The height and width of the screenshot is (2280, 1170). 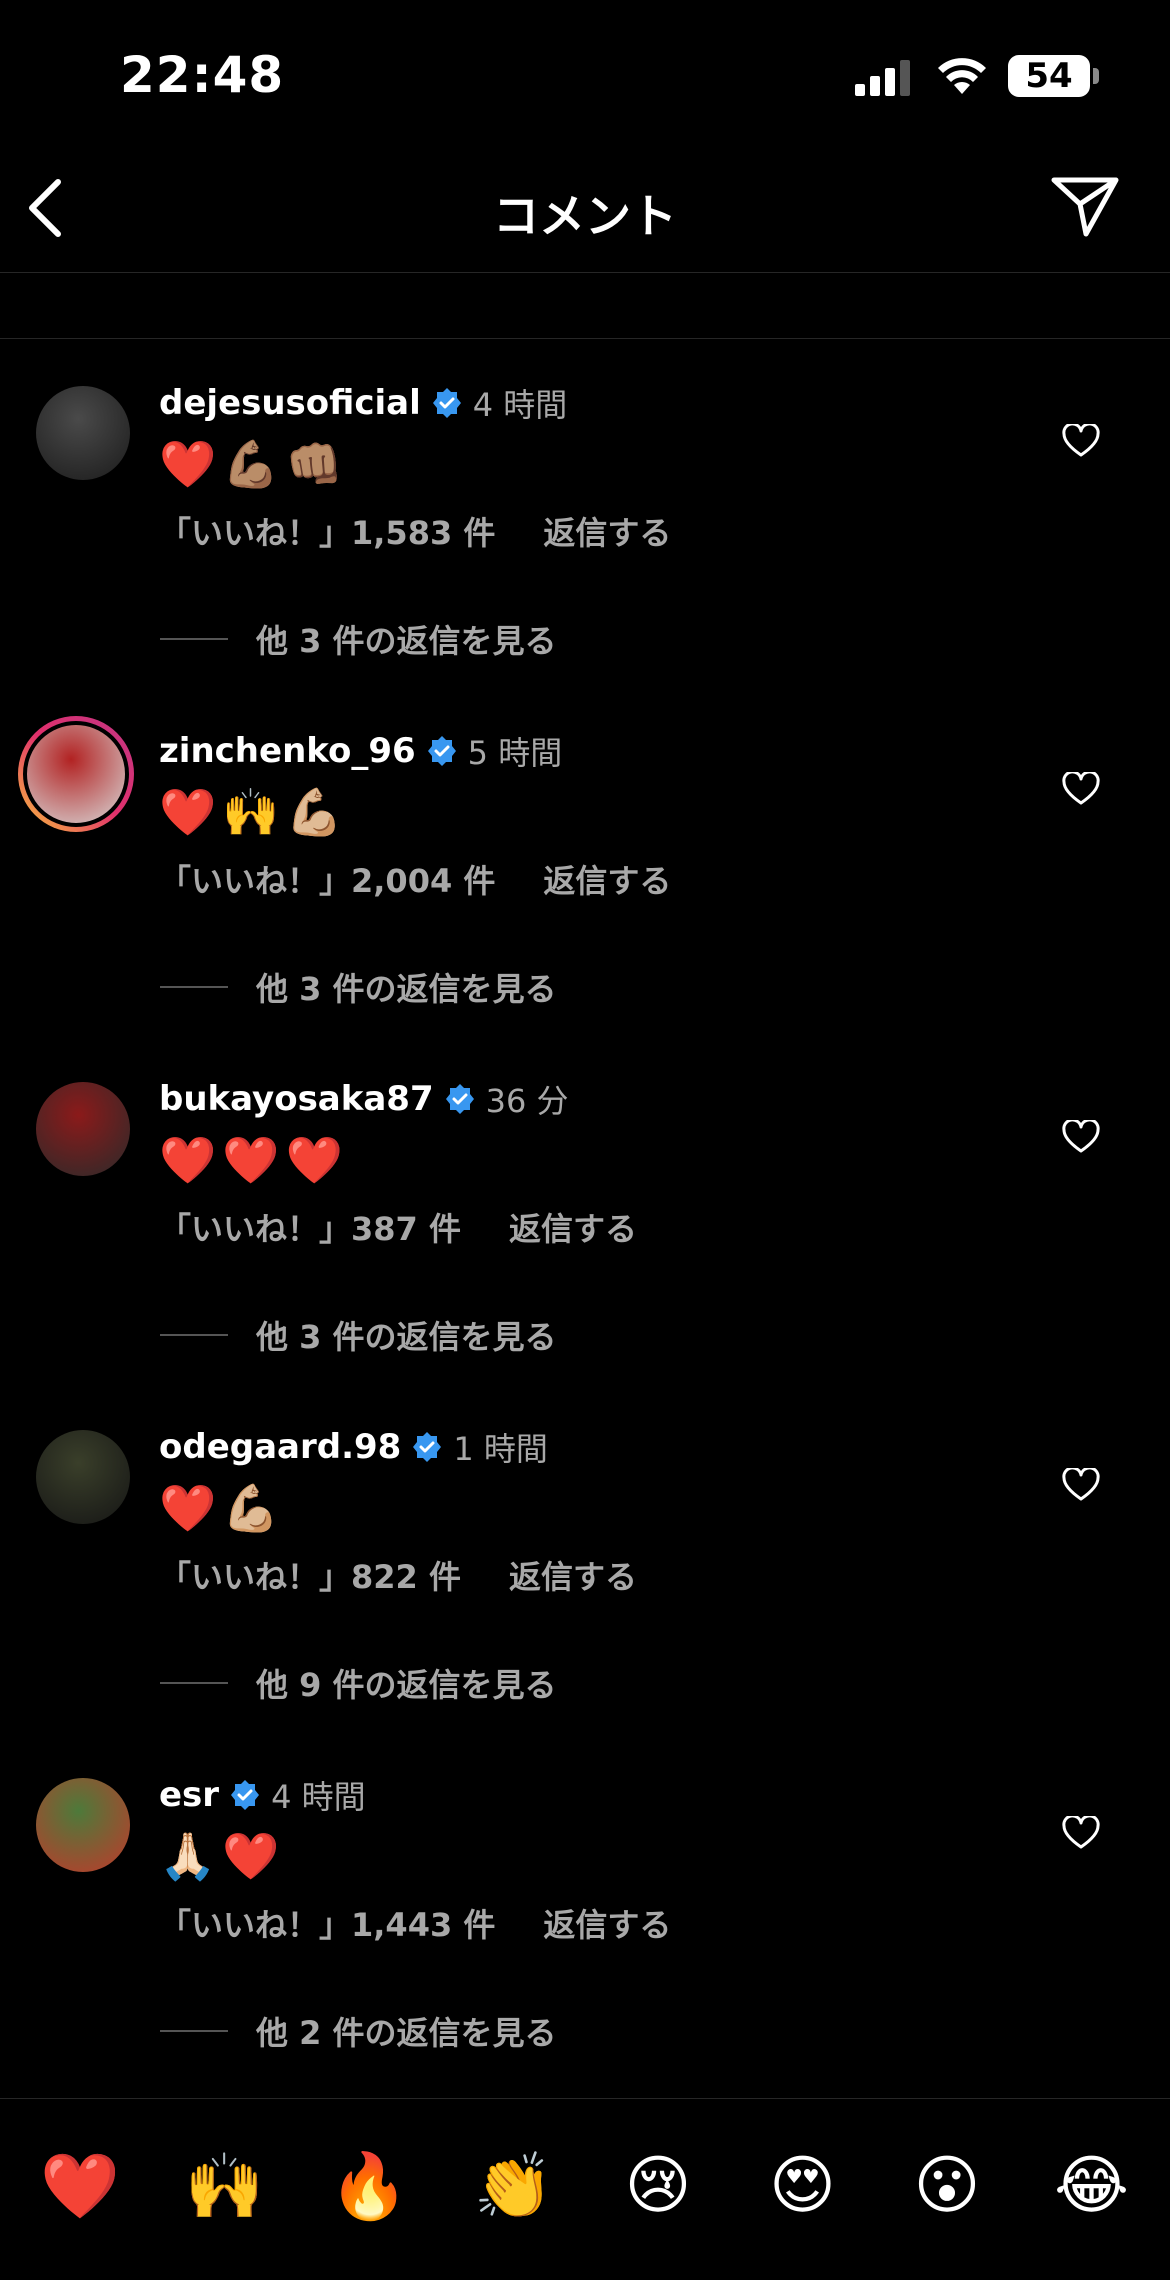 I want to click on scrolled-caption-remnant, so click(x=585, y=305).